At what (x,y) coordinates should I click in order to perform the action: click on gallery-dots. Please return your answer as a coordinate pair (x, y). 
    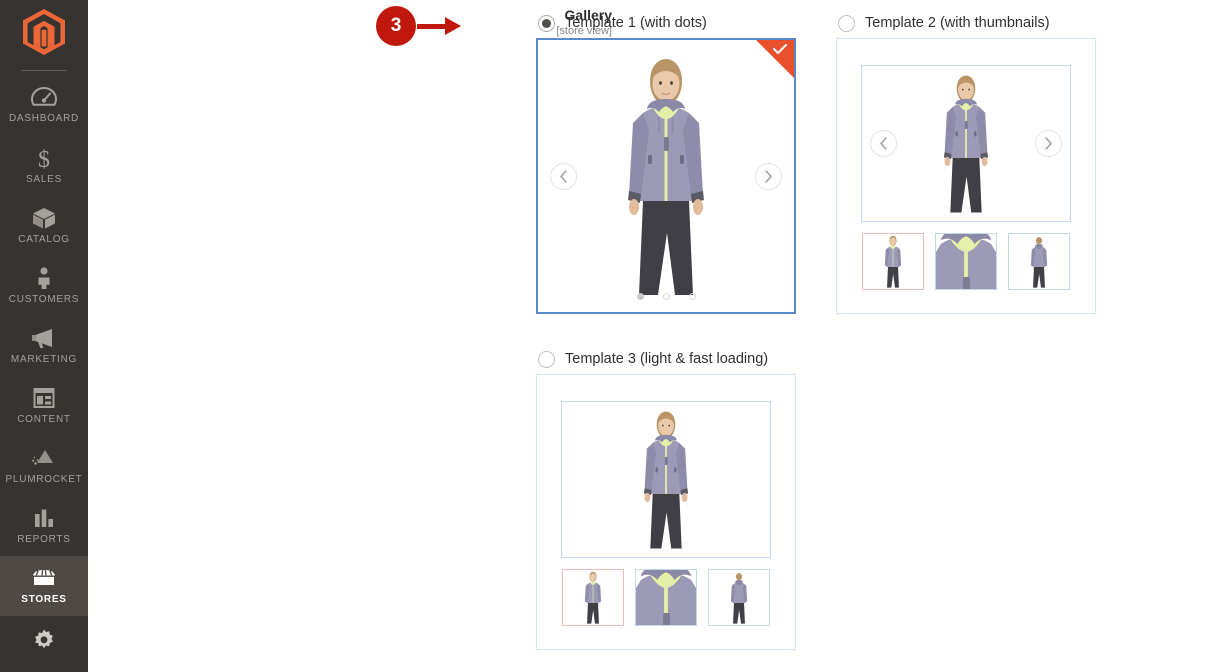
    Looking at the image, I should click on (666, 296).